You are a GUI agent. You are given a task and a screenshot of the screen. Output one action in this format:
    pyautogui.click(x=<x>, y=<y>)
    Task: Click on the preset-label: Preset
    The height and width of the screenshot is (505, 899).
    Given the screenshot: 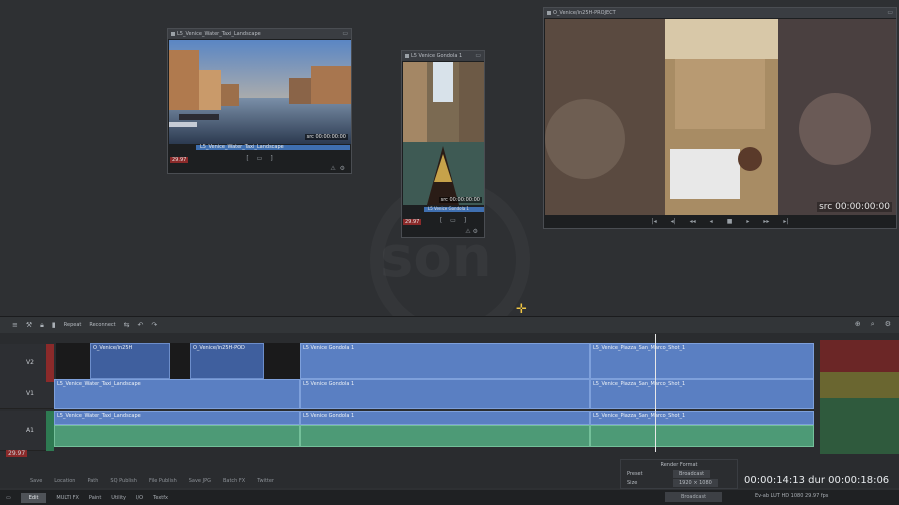 What is the action you would take?
    pyautogui.click(x=635, y=474)
    